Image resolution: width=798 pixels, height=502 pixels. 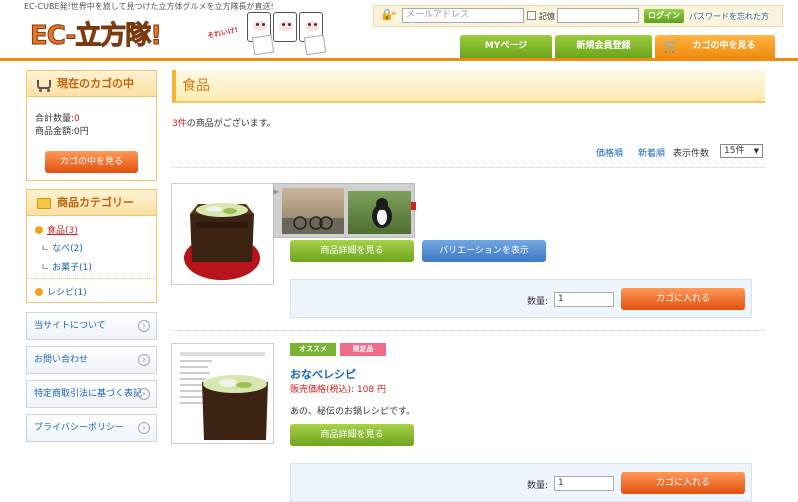 I want to click on site-tagline: EC-CUBE発!世界中を旅して見つけた立方体グルメを立方隊長が直送!, so click(x=149, y=6).